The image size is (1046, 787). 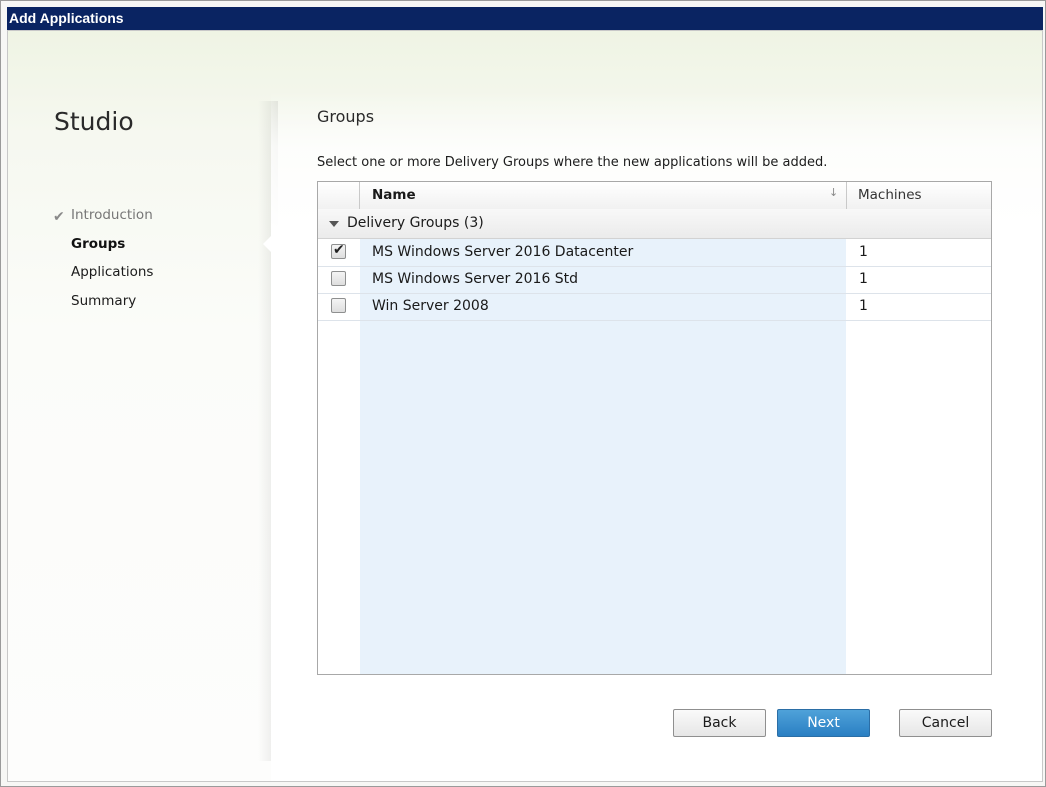 What do you see at coordinates (945, 723) in the screenshot?
I see `cancel-button: Cancel` at bounding box center [945, 723].